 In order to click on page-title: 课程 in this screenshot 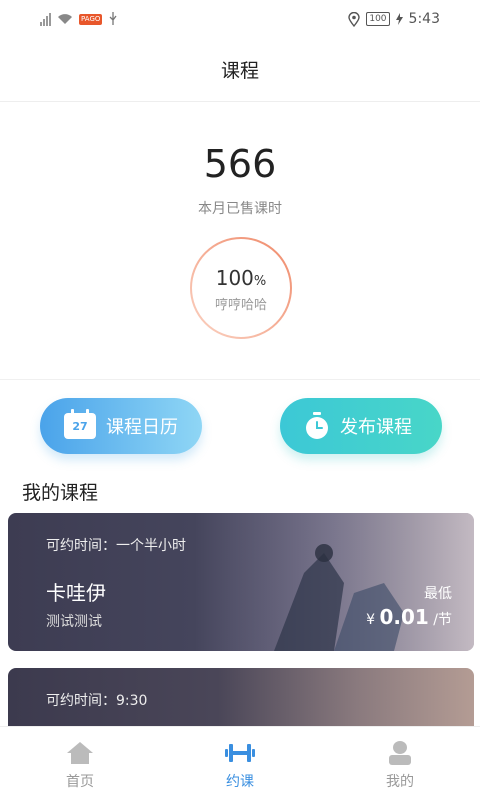, I will do `click(239, 71)`.